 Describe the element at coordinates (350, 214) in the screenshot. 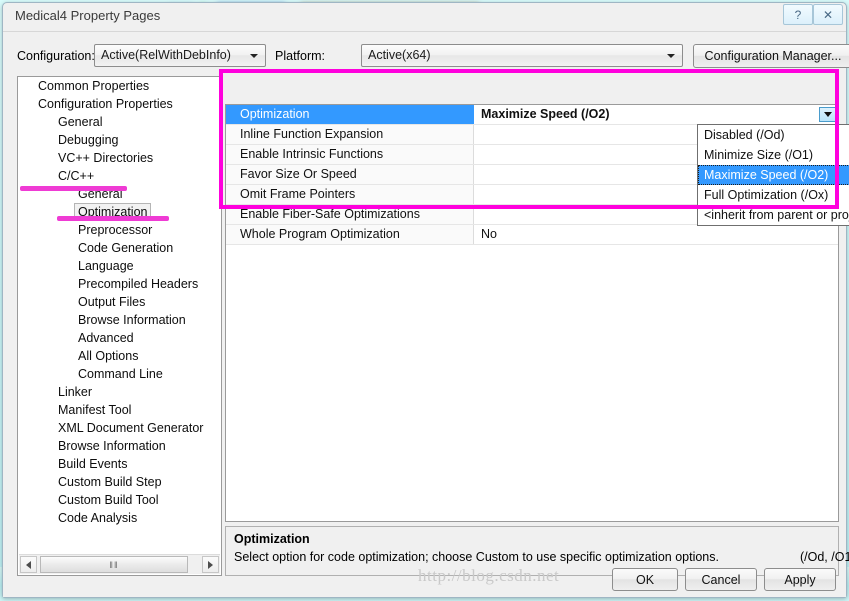

I see `property-name: Enable Fiber-Safe Optimizations` at that location.